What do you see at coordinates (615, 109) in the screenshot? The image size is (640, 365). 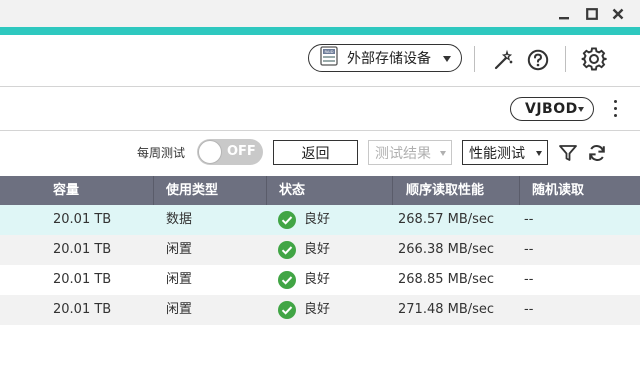 I see `more-vertical-icon` at bounding box center [615, 109].